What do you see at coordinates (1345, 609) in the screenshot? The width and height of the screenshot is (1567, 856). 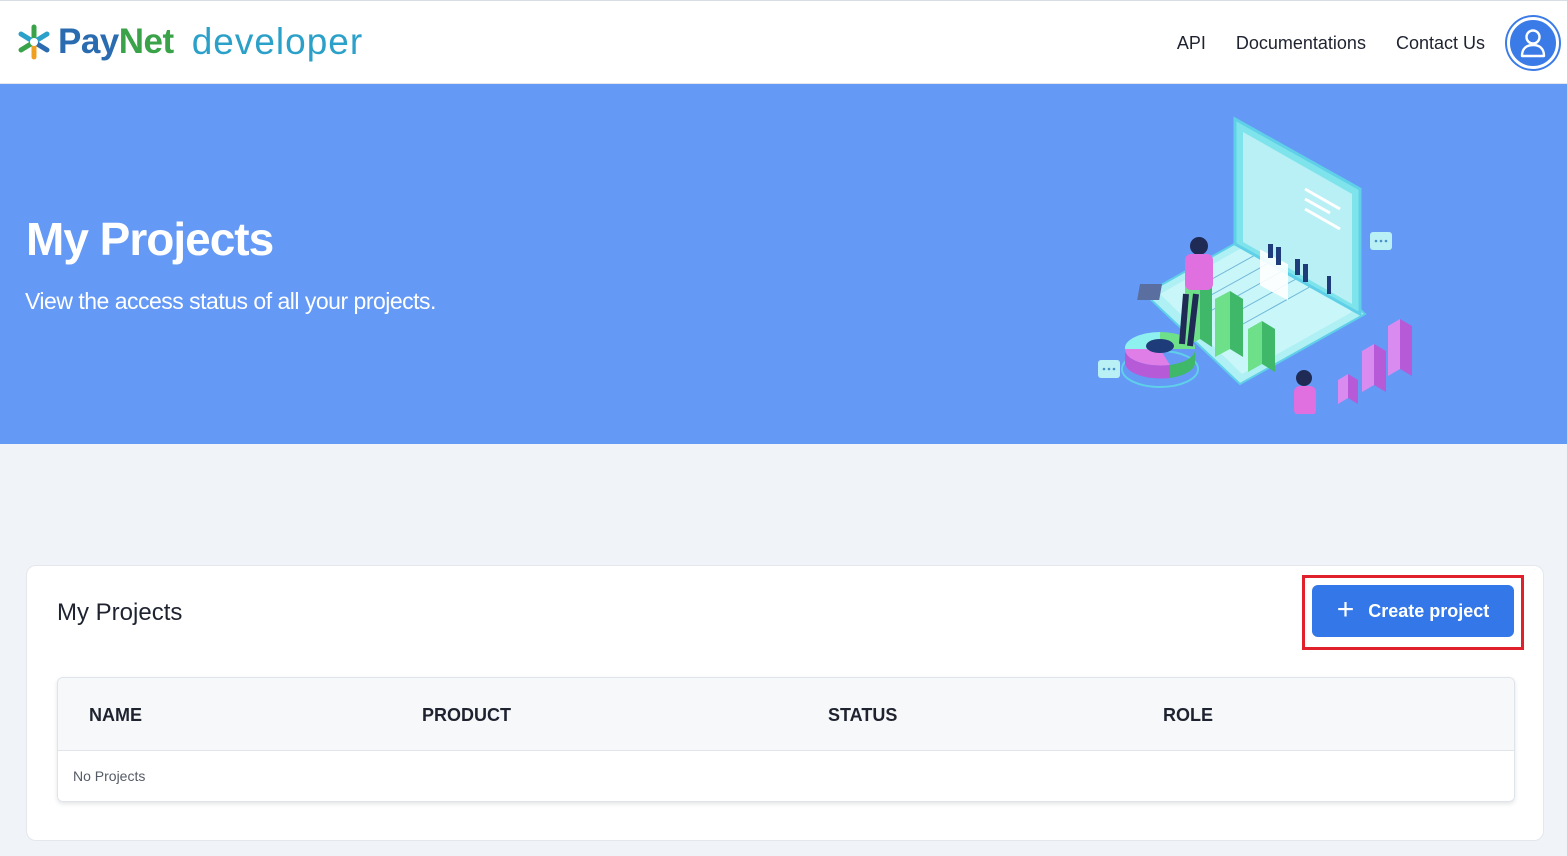 I see `plus-icon: +` at bounding box center [1345, 609].